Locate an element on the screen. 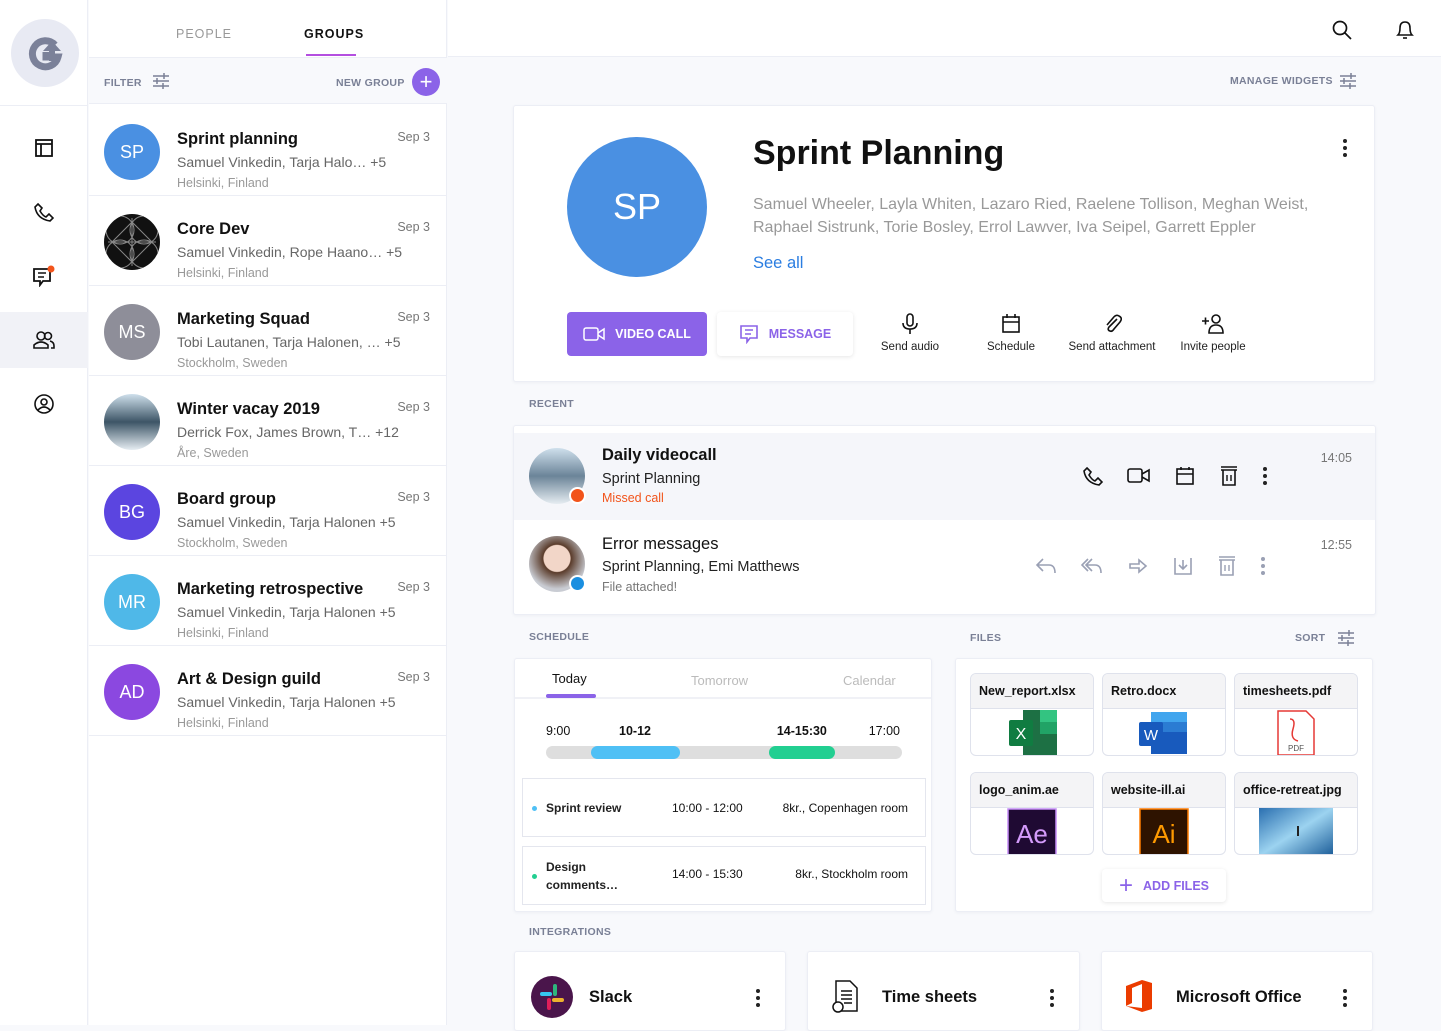 The height and width of the screenshot is (1031, 1441). recent-time: 14:05 is located at coordinates (1336, 458).